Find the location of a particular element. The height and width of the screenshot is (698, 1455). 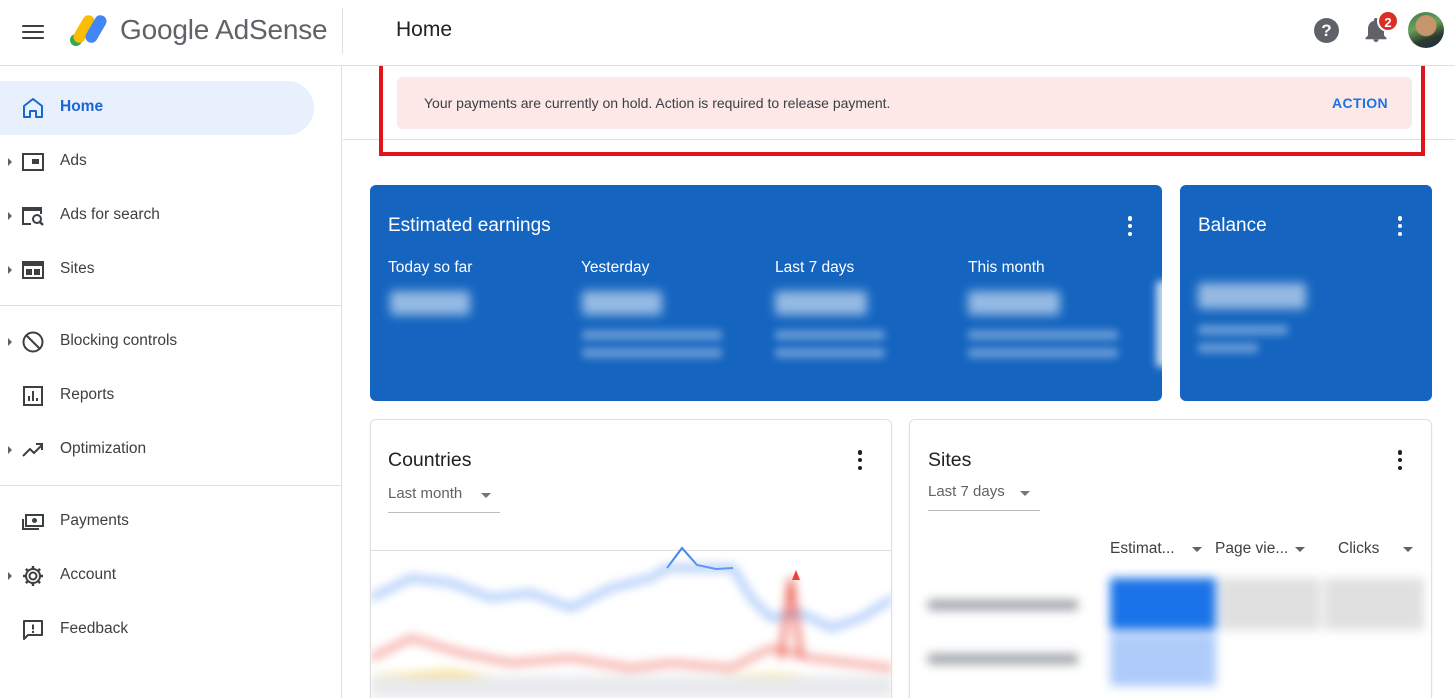

blurred-region is located at coordinates (1169, 324).